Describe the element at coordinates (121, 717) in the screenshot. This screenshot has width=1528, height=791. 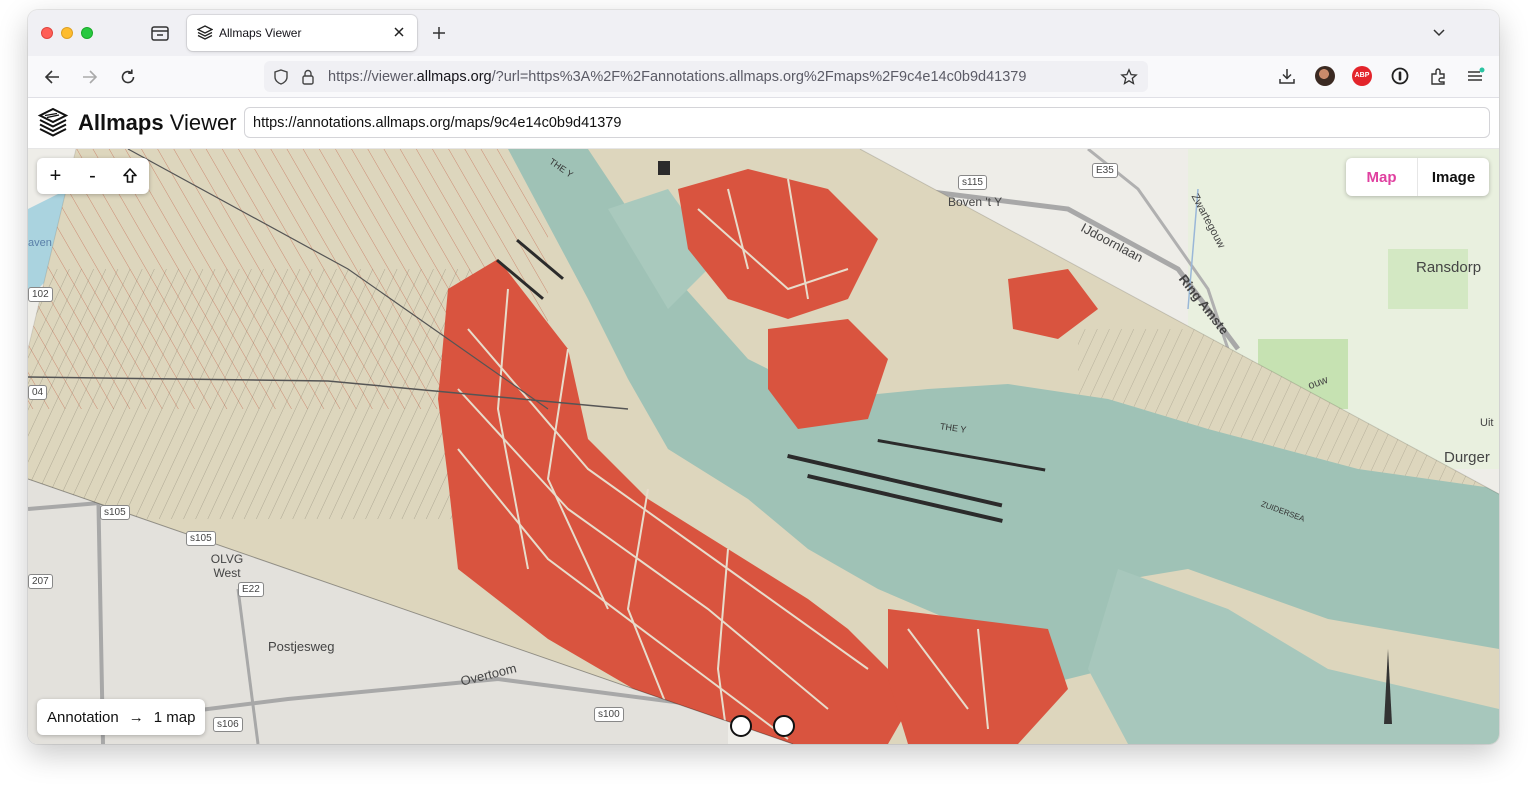
I see `annotation-status: Annotation → 1 map` at that location.